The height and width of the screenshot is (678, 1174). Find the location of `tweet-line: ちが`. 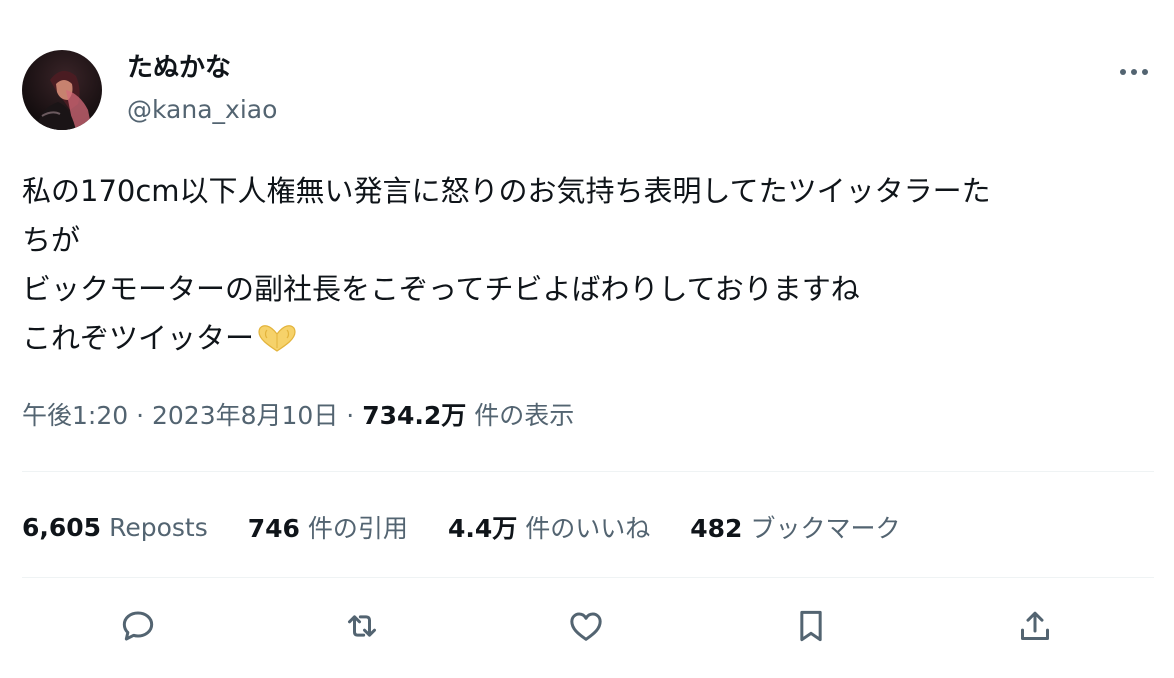

tweet-line: ちが is located at coordinates (51, 240).